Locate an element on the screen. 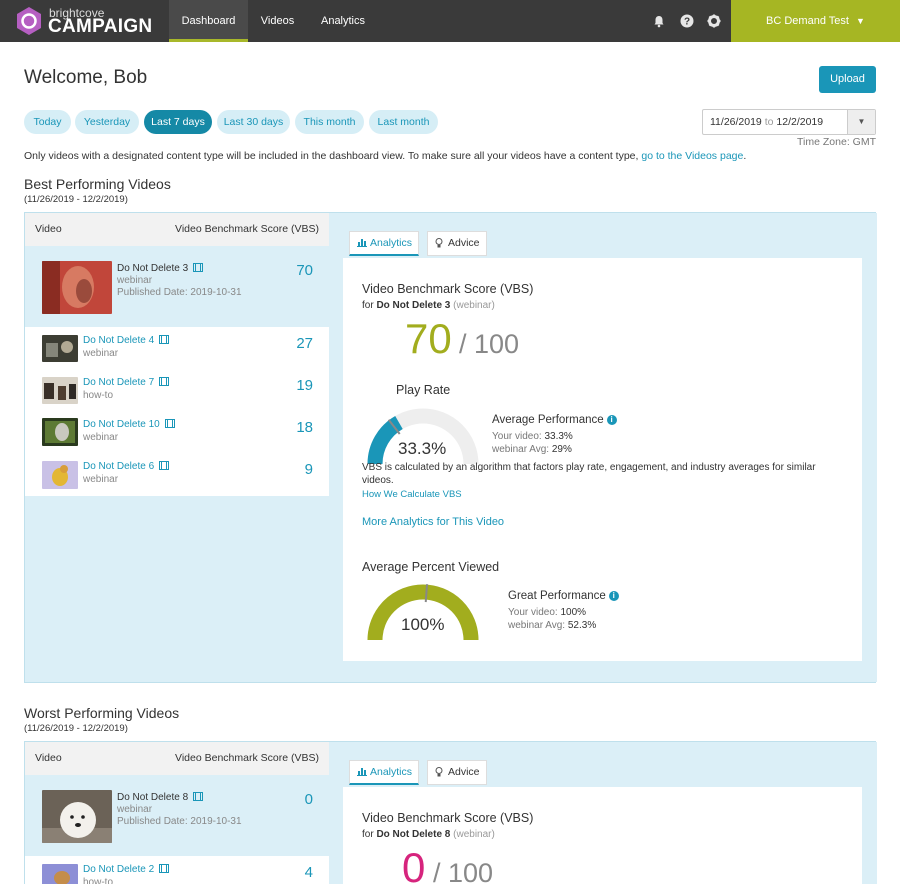 This screenshot has height=884, width=900. video-title: Do Not Delete 4 is located at coordinates (126, 340).